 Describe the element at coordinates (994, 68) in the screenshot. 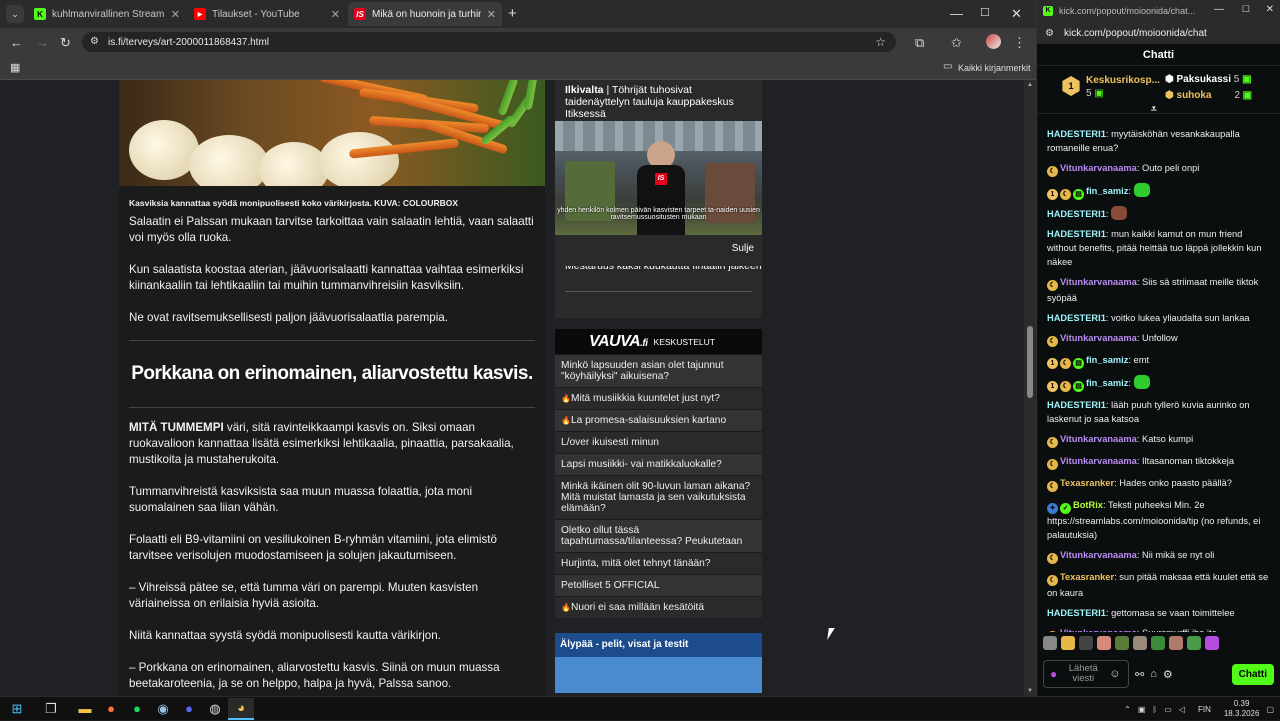

I see `all-bookmarks-label: Kaikki kirjanmerkit` at that location.